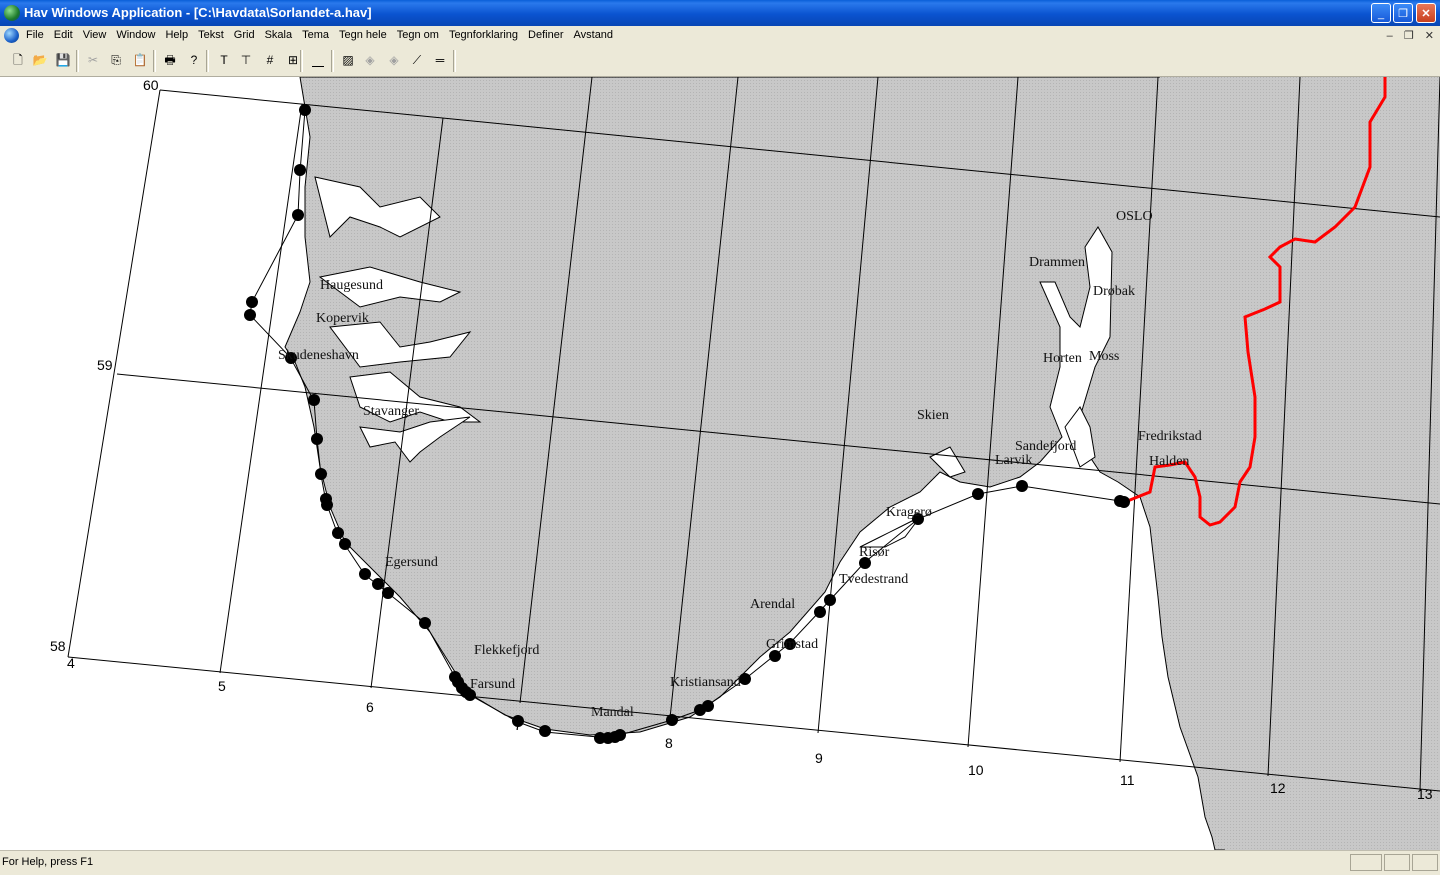 The height and width of the screenshot is (875, 1440). Describe the element at coordinates (411, 562) in the screenshot. I see `place-label: Egersund` at that location.